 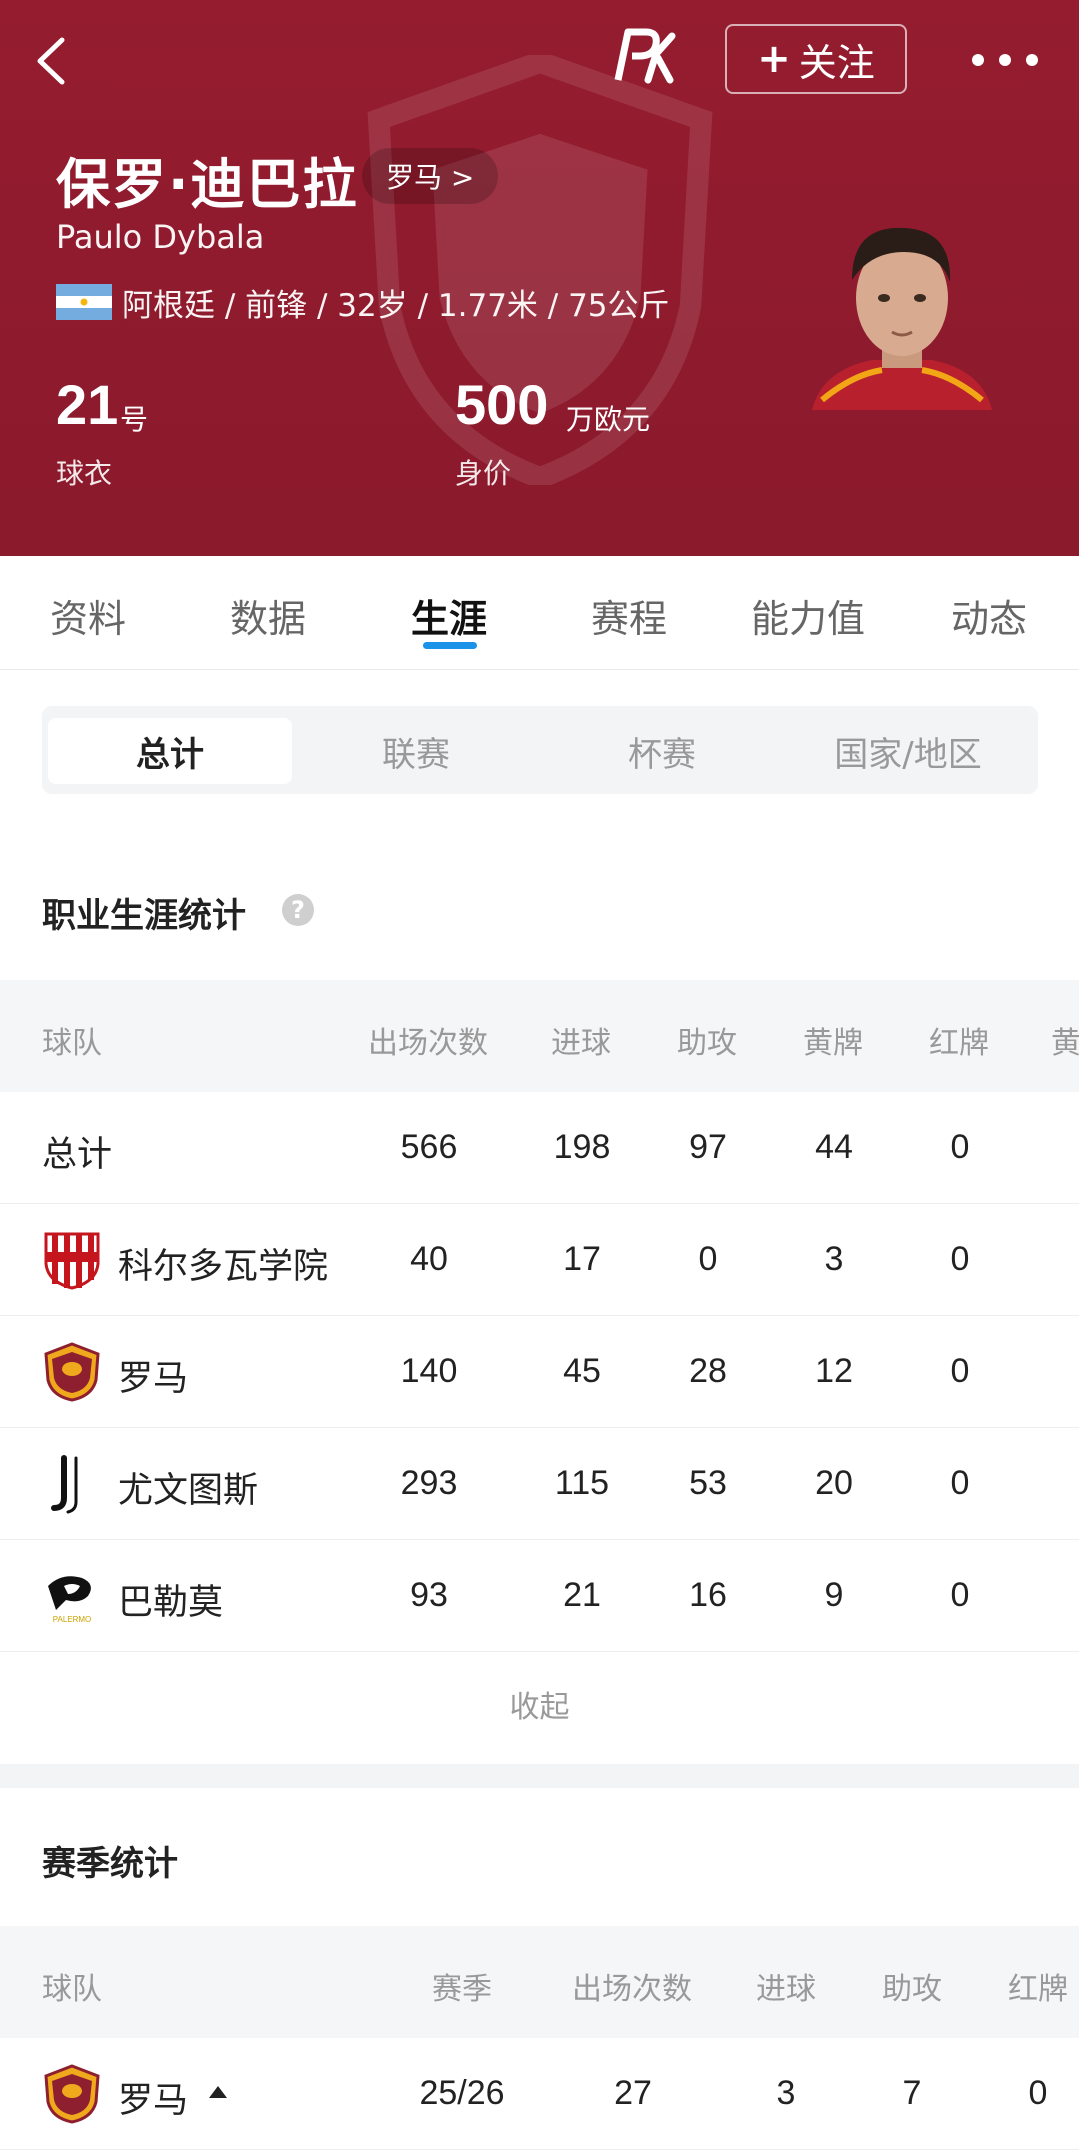 What do you see at coordinates (1065, 1043) in the screenshot?
I see `col-overflow: 黄` at bounding box center [1065, 1043].